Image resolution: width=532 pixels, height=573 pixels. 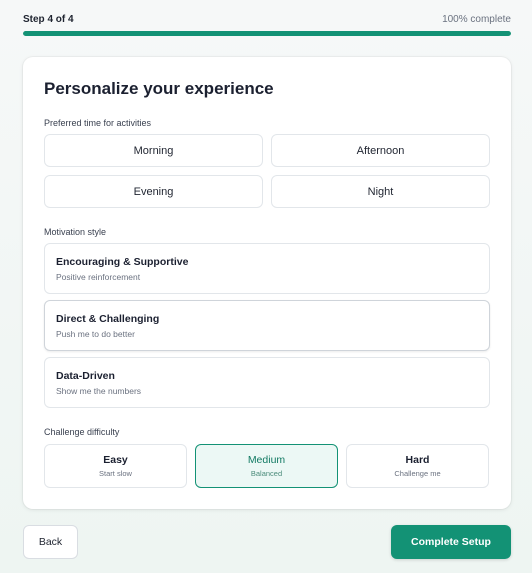 I want to click on step-indicator: Step 4 of 4, so click(x=48, y=19).